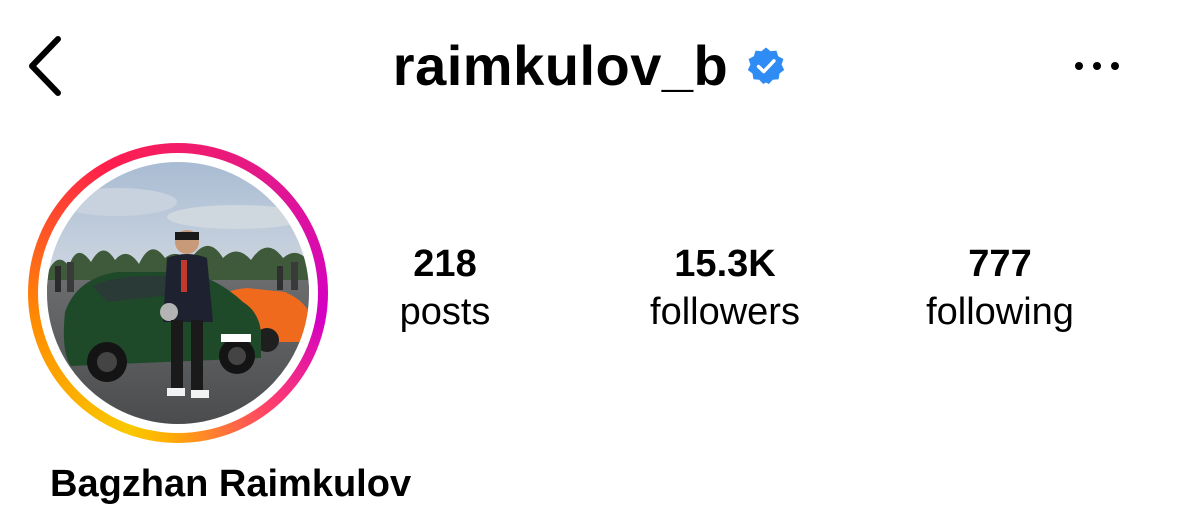 The height and width of the screenshot is (522, 1179). What do you see at coordinates (231, 484) in the screenshot?
I see `profile-full-name: Bagzhan Raimkulov` at bounding box center [231, 484].